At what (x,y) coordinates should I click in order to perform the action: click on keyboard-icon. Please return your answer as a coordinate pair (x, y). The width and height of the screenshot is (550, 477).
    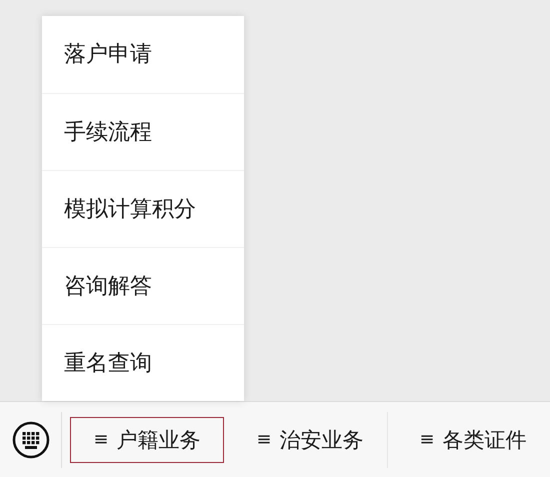
    Looking at the image, I should click on (31, 439).